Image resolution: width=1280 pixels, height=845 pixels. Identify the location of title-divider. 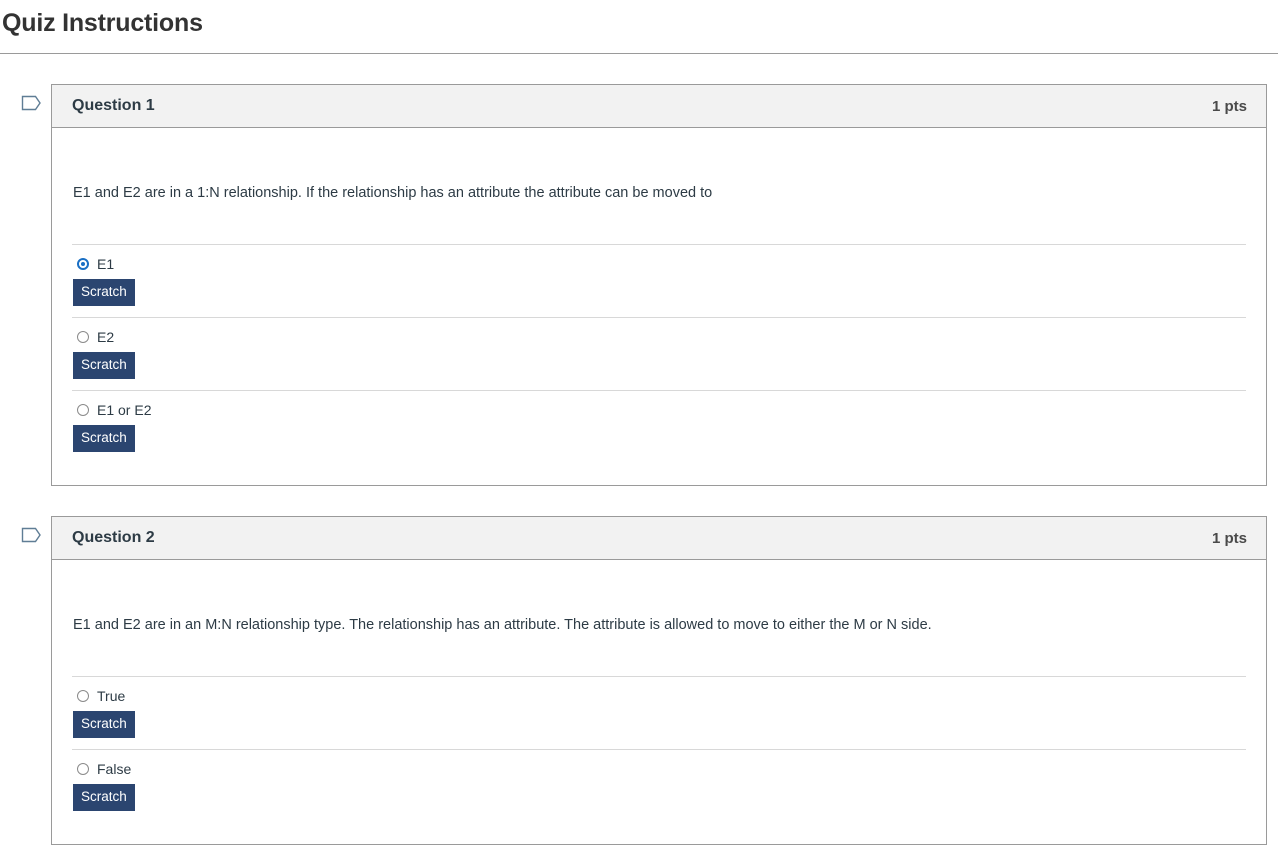
(639, 53).